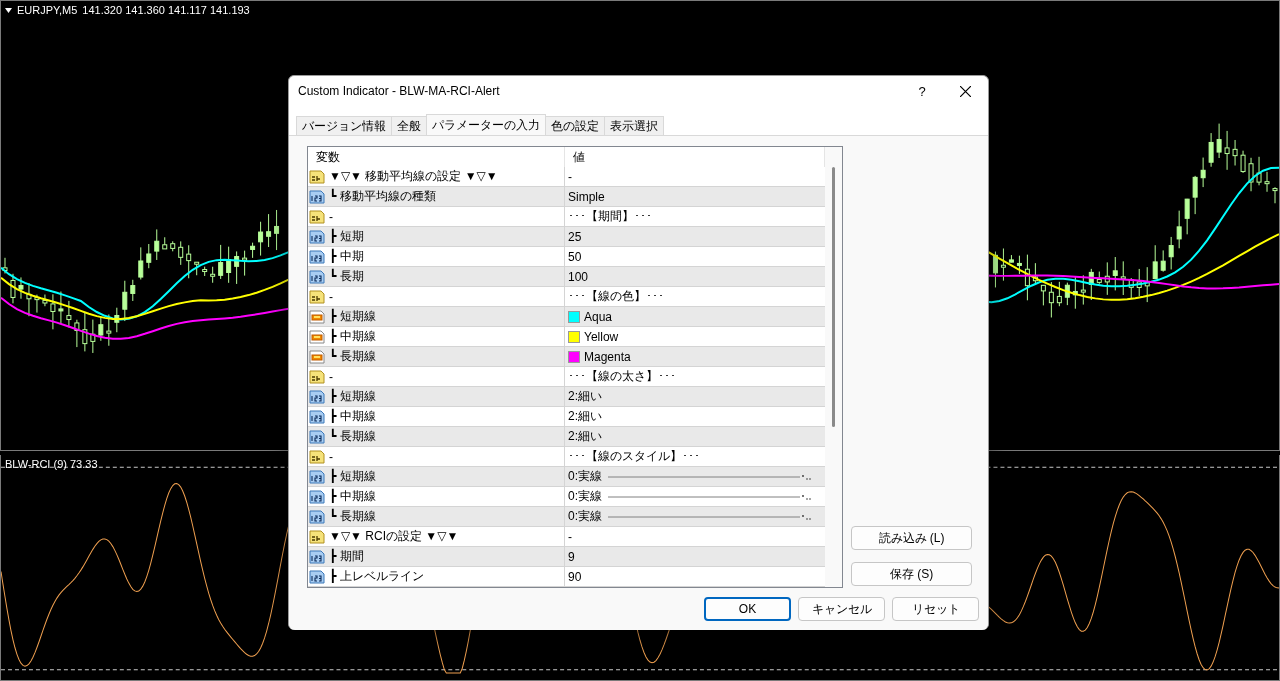 Image resolution: width=1280 pixels, height=681 pixels. What do you see at coordinates (575, 256) in the screenshot?
I see `value-text: 50` at bounding box center [575, 256].